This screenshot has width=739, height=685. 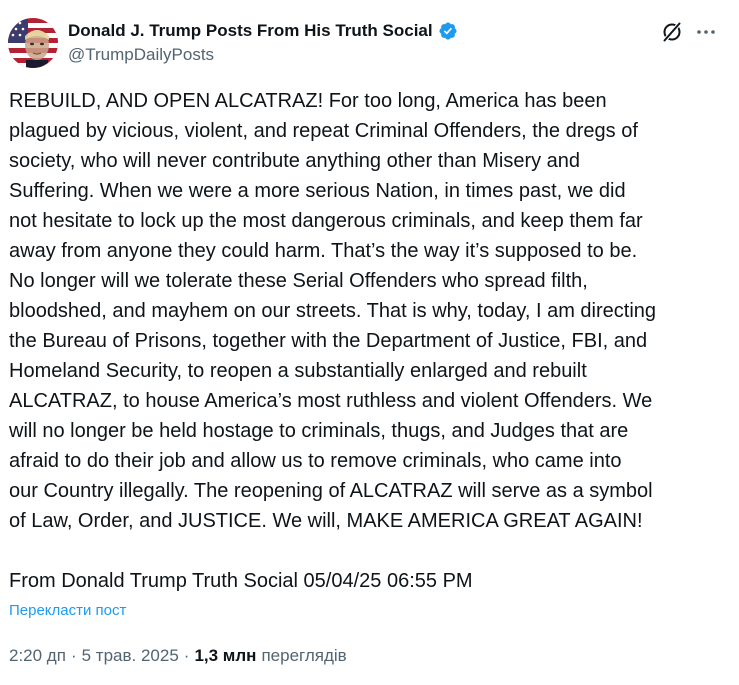 I want to click on verified-badge-icon, so click(x=448, y=31).